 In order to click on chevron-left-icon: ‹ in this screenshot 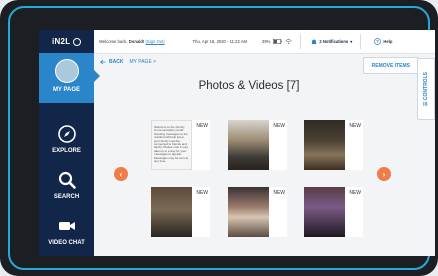, I will do `click(121, 174)`.